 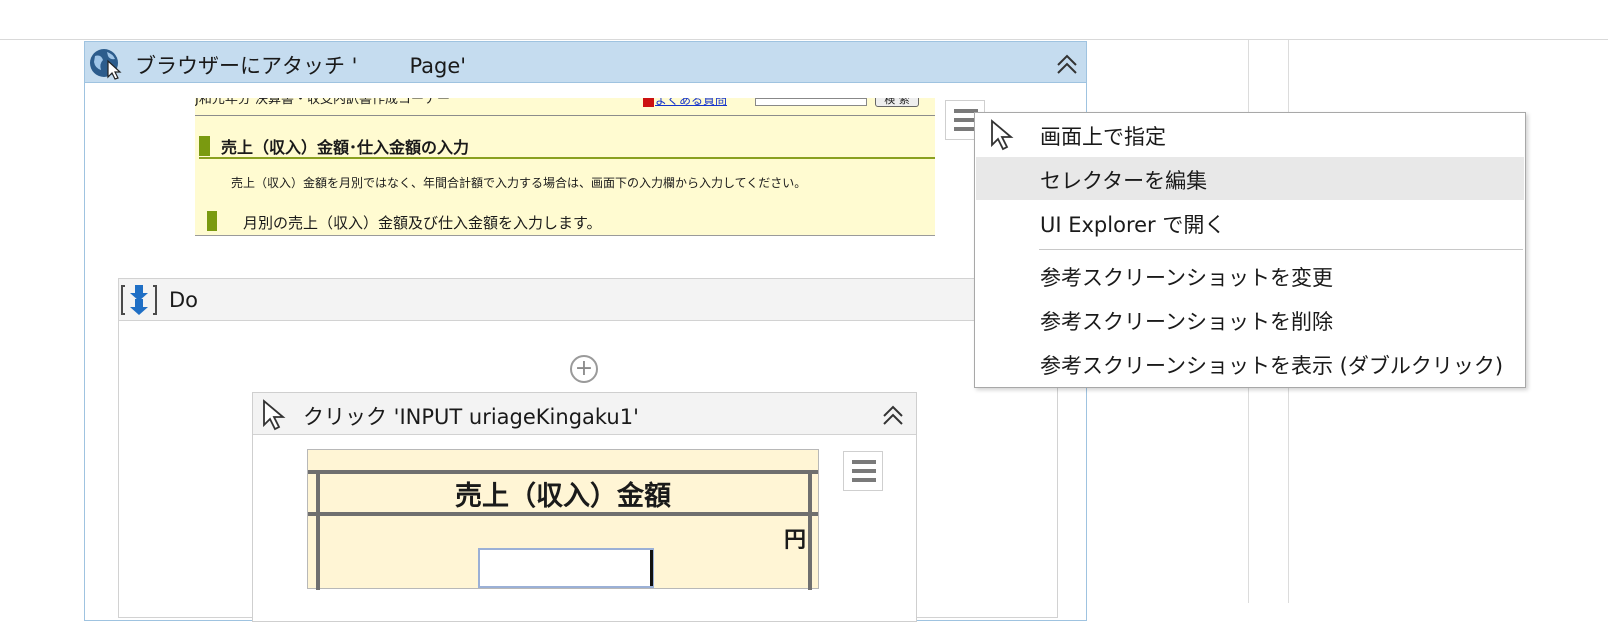 What do you see at coordinates (1250, 134) in the screenshot?
I see `menu-item-indicate-on-screen: 画面上で指定` at bounding box center [1250, 134].